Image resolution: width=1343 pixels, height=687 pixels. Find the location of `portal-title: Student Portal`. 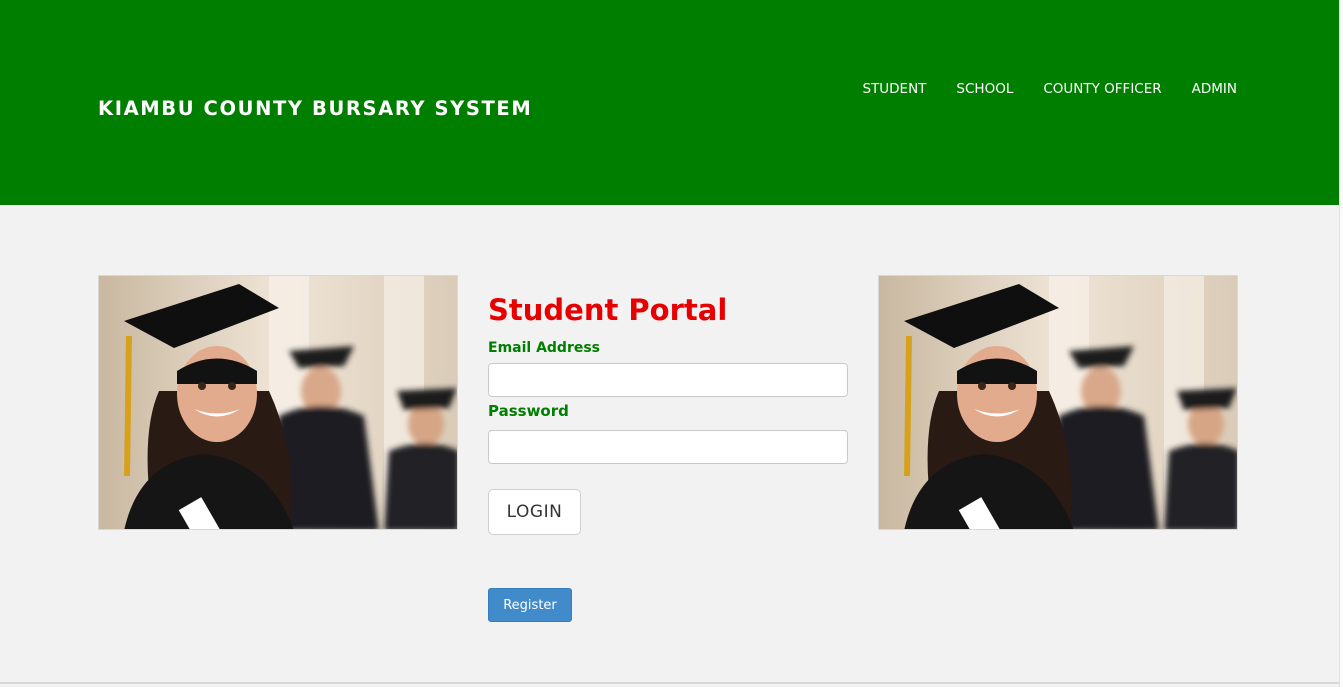

portal-title: Student Portal is located at coordinates (608, 310).